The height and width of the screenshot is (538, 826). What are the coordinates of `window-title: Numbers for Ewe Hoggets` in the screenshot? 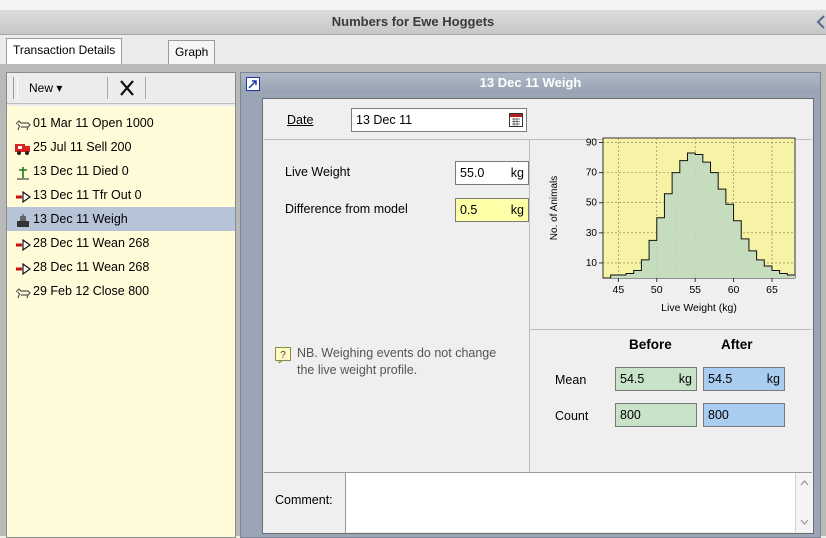 It's located at (413, 21).